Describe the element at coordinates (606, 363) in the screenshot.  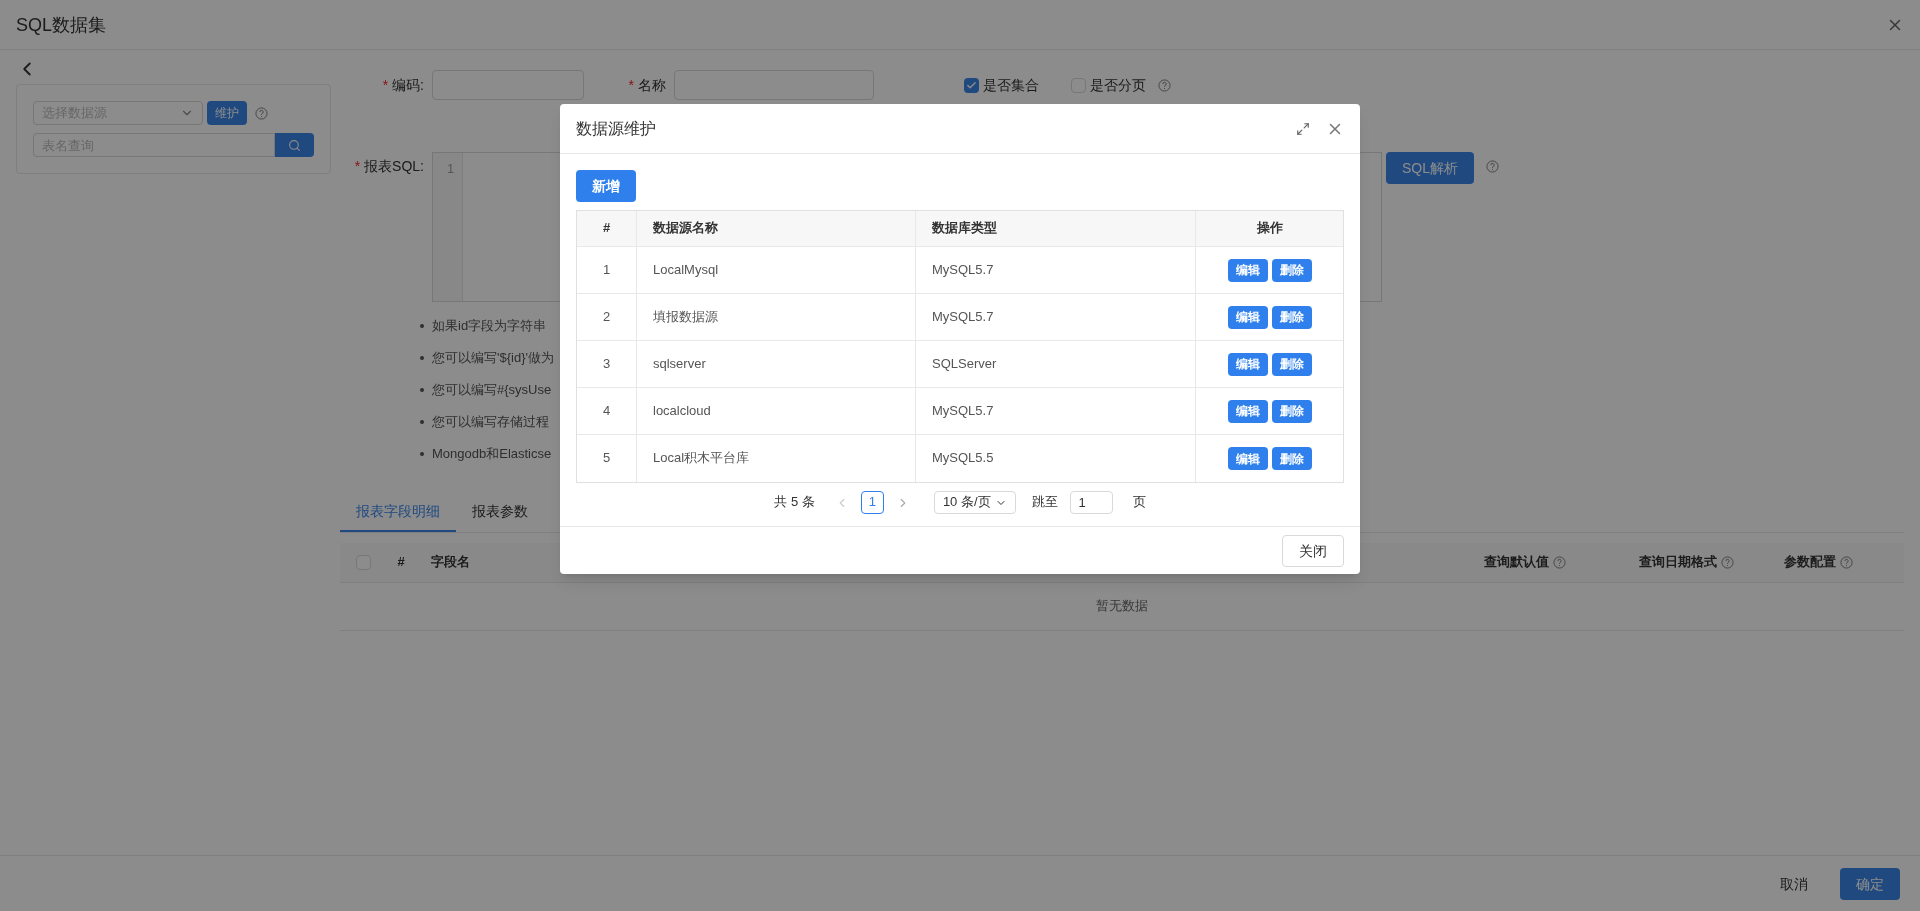
I see `table-cell-text: 3` at that location.